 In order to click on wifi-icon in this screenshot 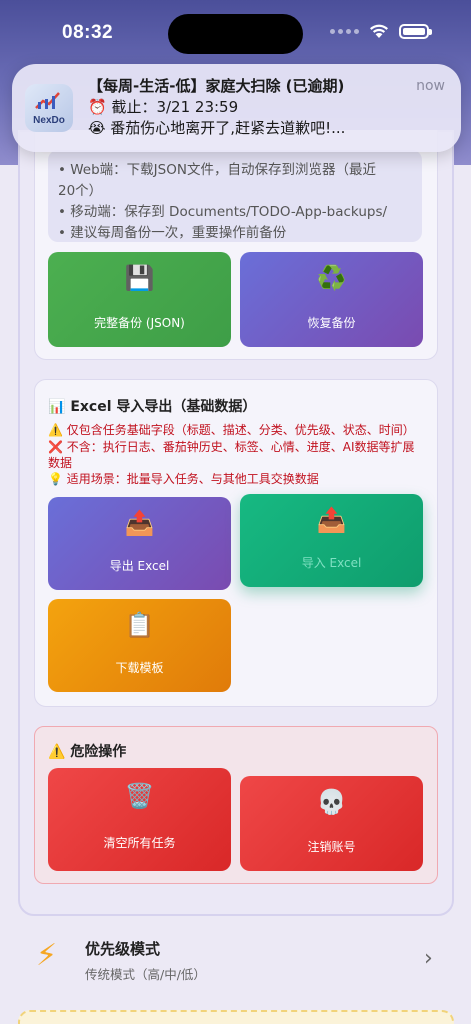, I will do `click(379, 31)`.